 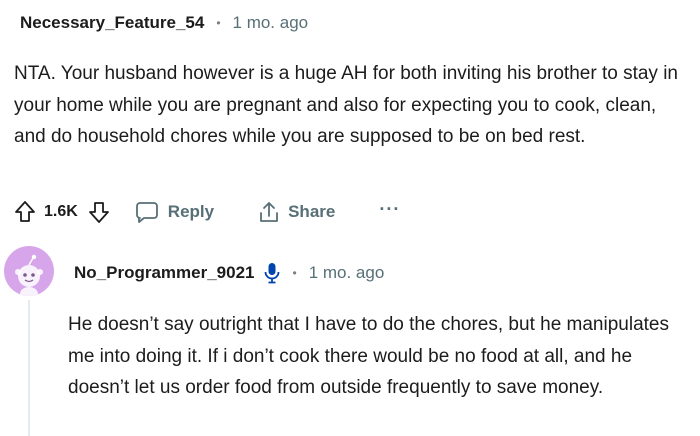 I want to click on share-icon, so click(x=269, y=212).